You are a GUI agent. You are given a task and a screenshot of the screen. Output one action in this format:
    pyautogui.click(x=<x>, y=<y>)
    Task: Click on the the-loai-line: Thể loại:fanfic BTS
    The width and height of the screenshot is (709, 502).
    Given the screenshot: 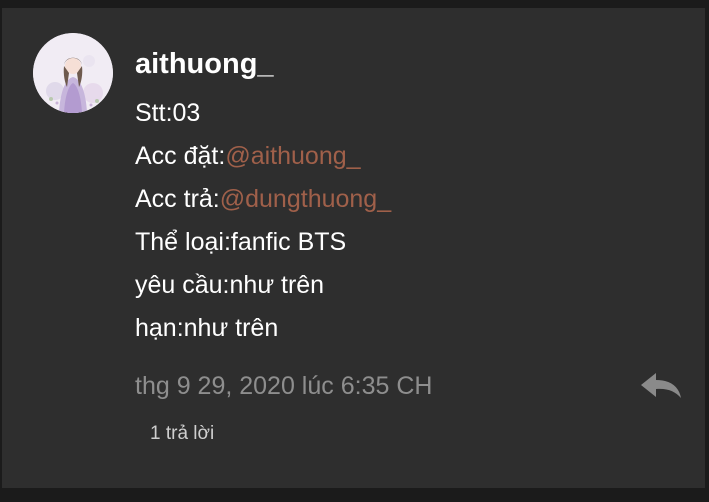 What is the action you would take?
    pyautogui.click(x=241, y=242)
    